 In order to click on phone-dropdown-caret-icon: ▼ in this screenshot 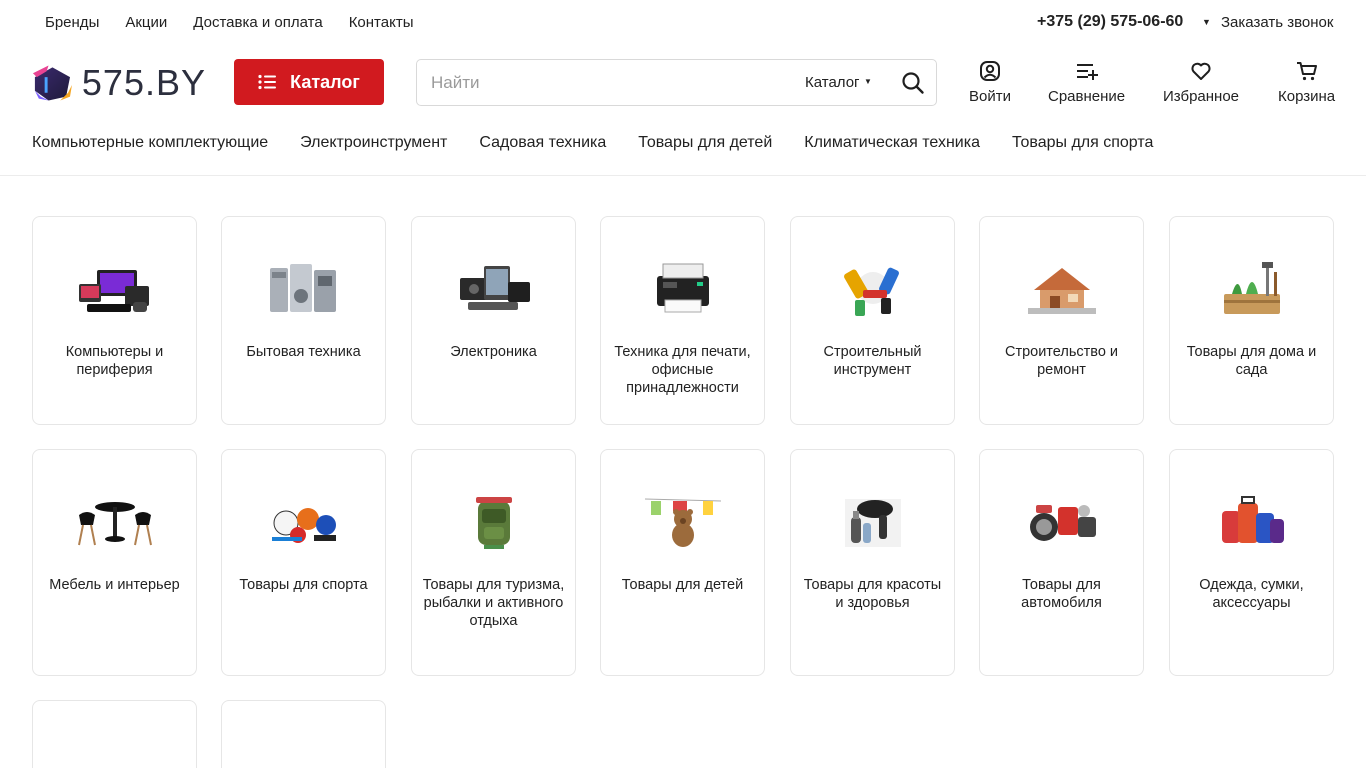, I will do `click(1206, 22)`.